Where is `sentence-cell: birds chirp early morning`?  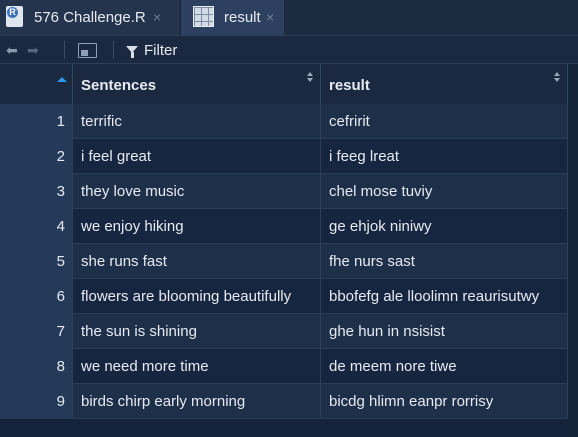
sentence-cell: birds chirp early morning is located at coordinates (197, 401).